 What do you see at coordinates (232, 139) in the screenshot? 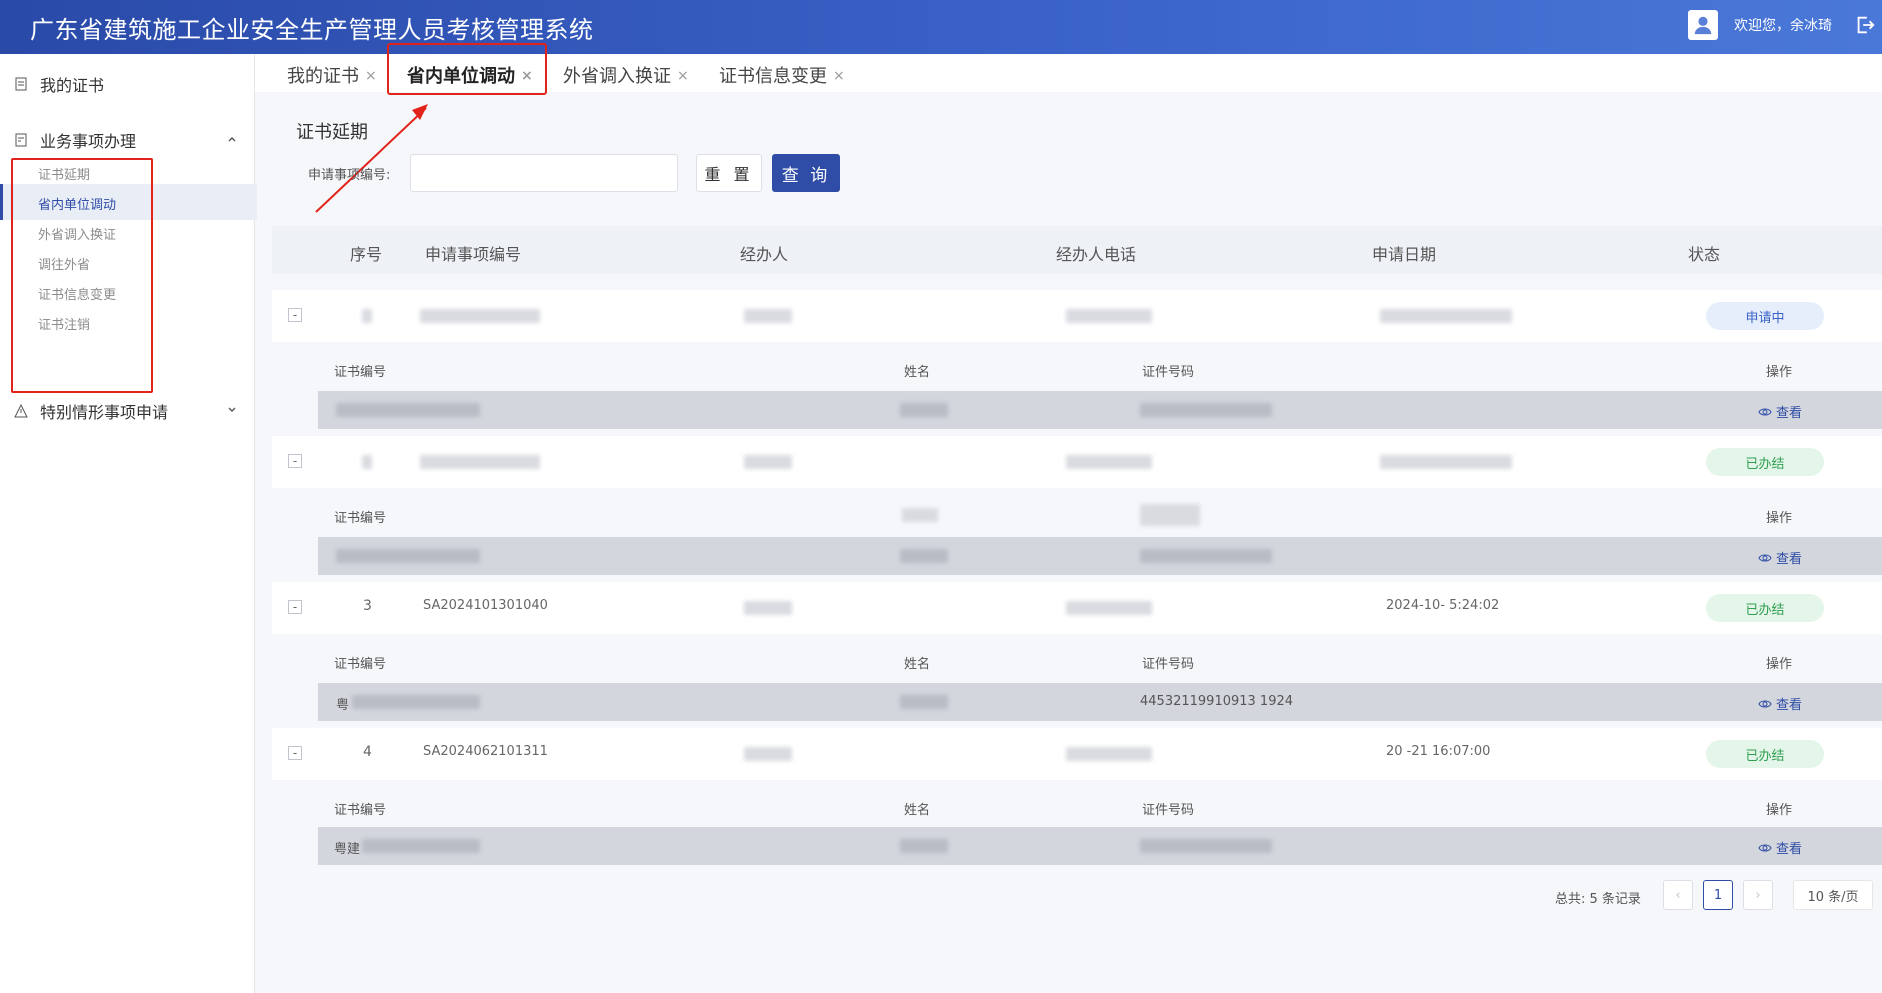
I see `chevron-up-icon` at bounding box center [232, 139].